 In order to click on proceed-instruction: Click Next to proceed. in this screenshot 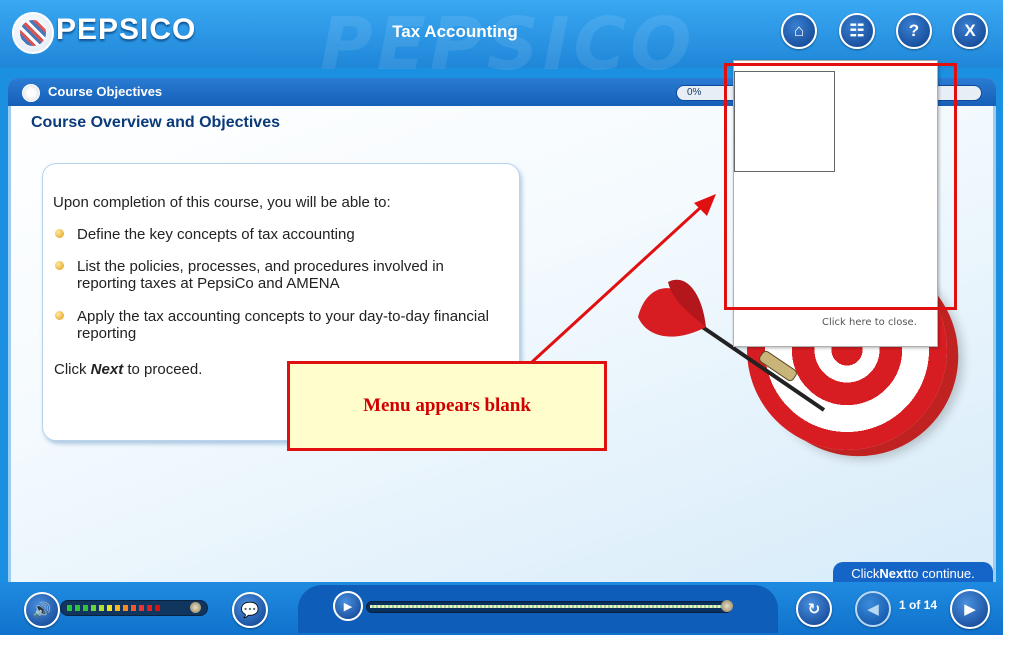, I will do `click(128, 369)`.